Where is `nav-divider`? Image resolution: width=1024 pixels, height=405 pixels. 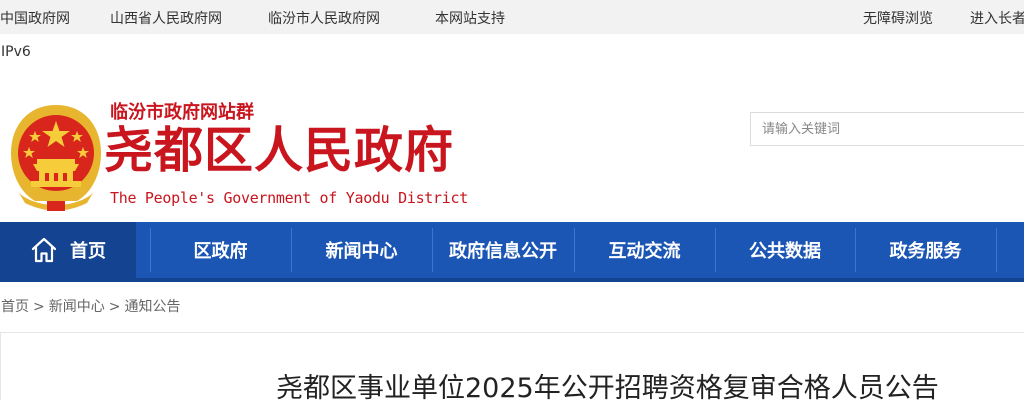 nav-divider is located at coordinates (996, 250).